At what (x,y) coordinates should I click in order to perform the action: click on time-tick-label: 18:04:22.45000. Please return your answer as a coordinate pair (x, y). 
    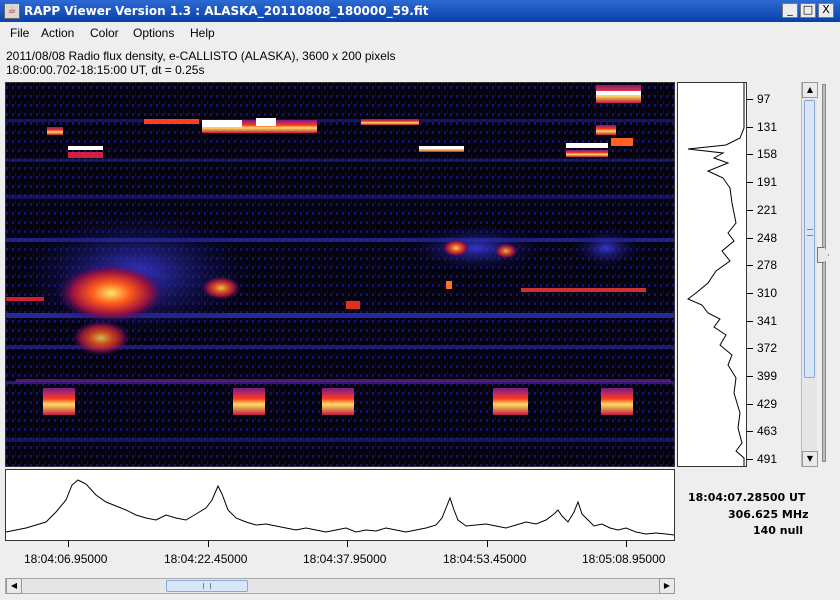
    Looking at the image, I should click on (206, 559).